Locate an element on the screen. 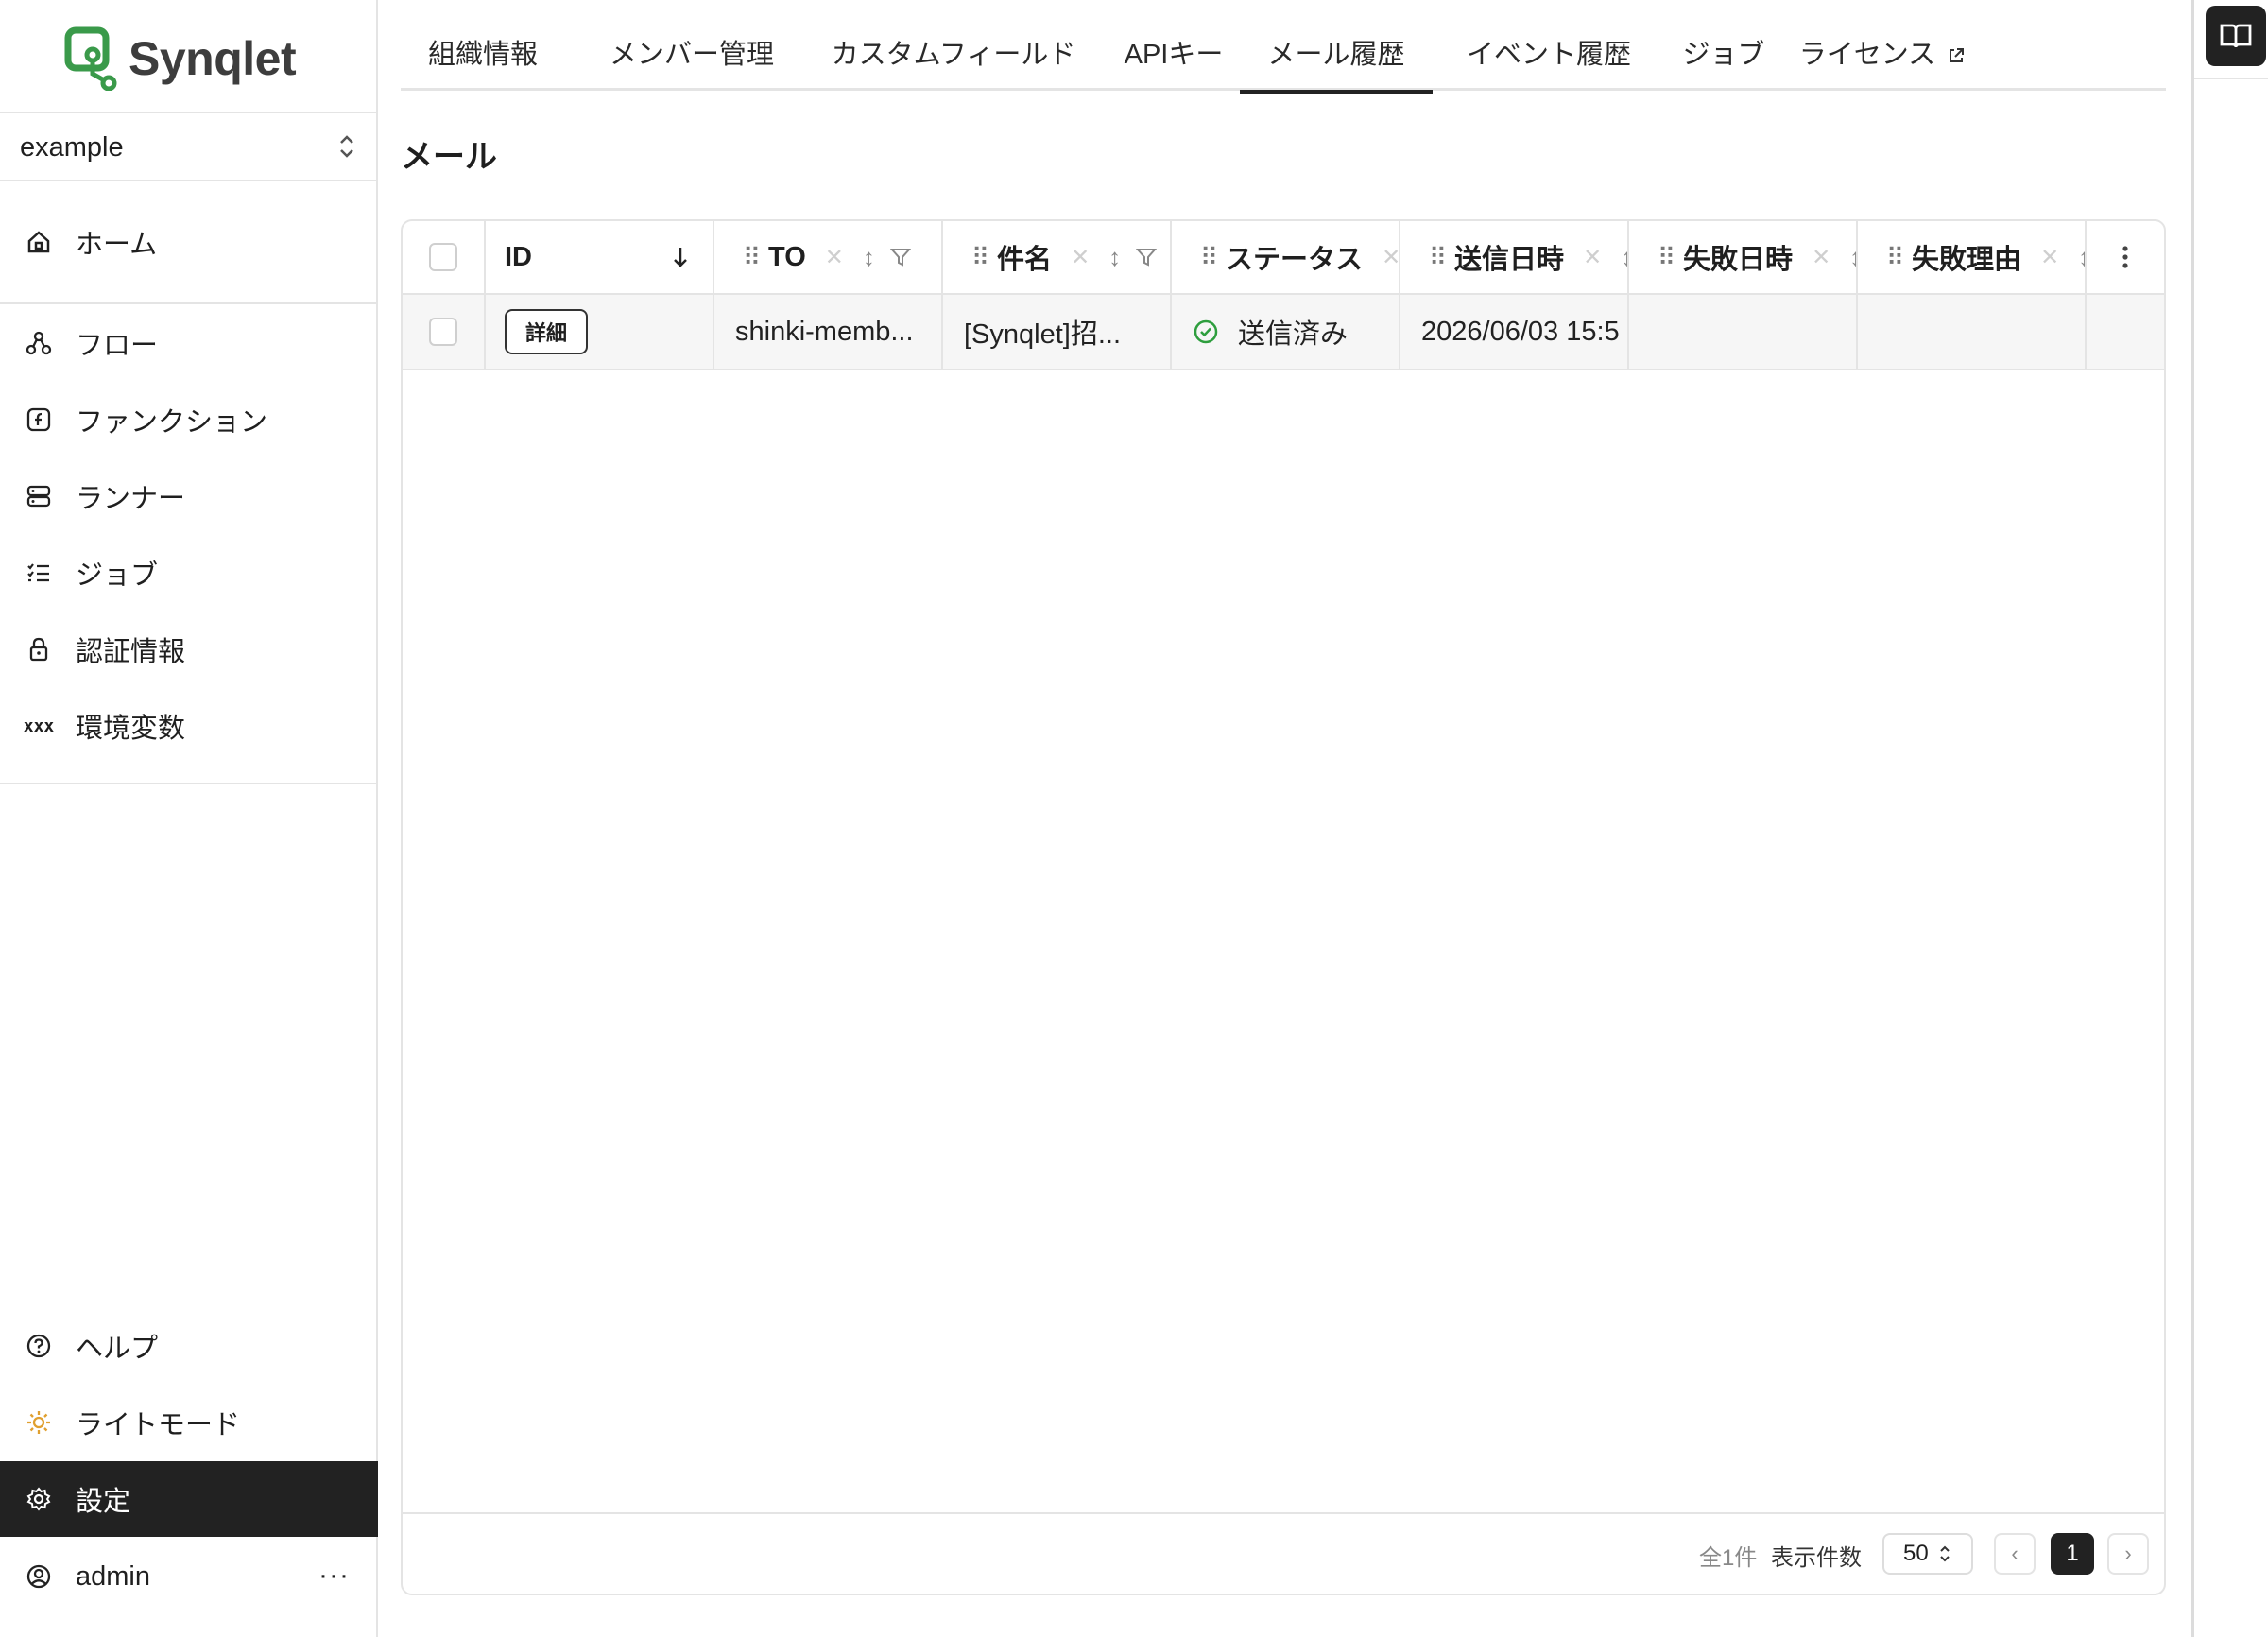  tab-event-history: イベント履歴 is located at coordinates (1549, 59).